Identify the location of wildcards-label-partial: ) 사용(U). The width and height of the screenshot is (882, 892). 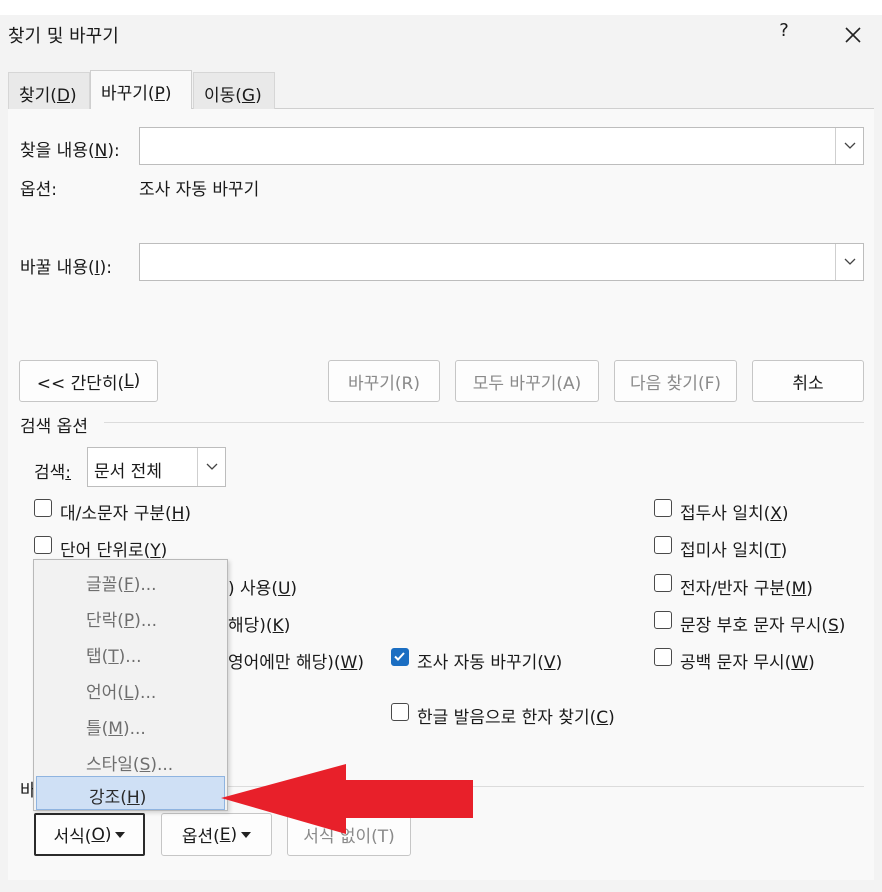
(263, 589).